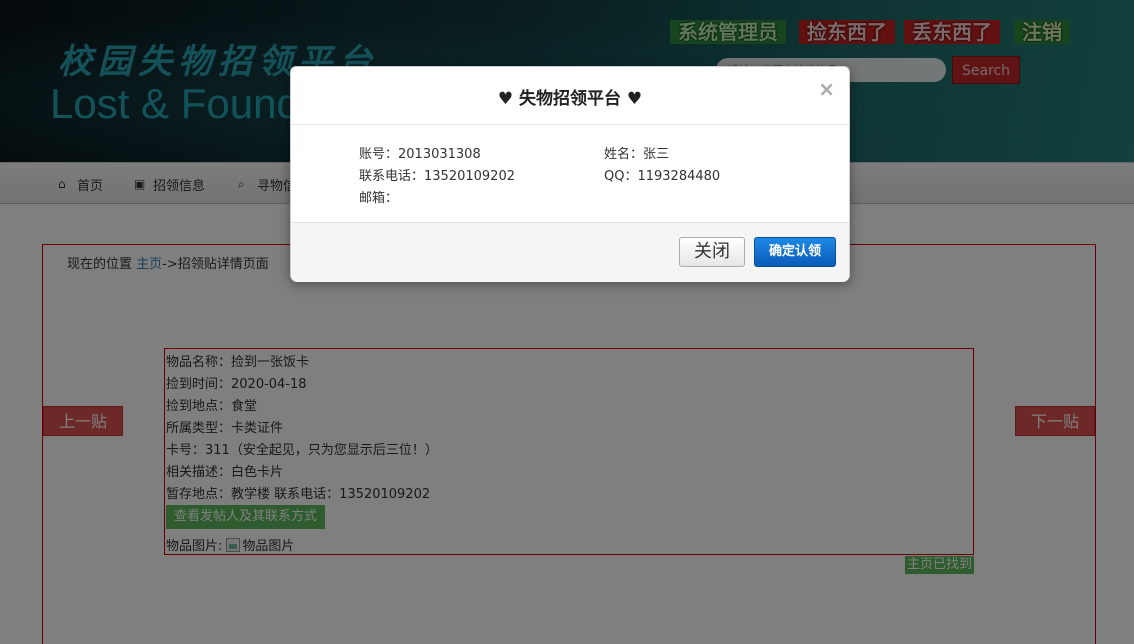  Describe the element at coordinates (826, 89) in the screenshot. I see `close-icon: ×` at that location.